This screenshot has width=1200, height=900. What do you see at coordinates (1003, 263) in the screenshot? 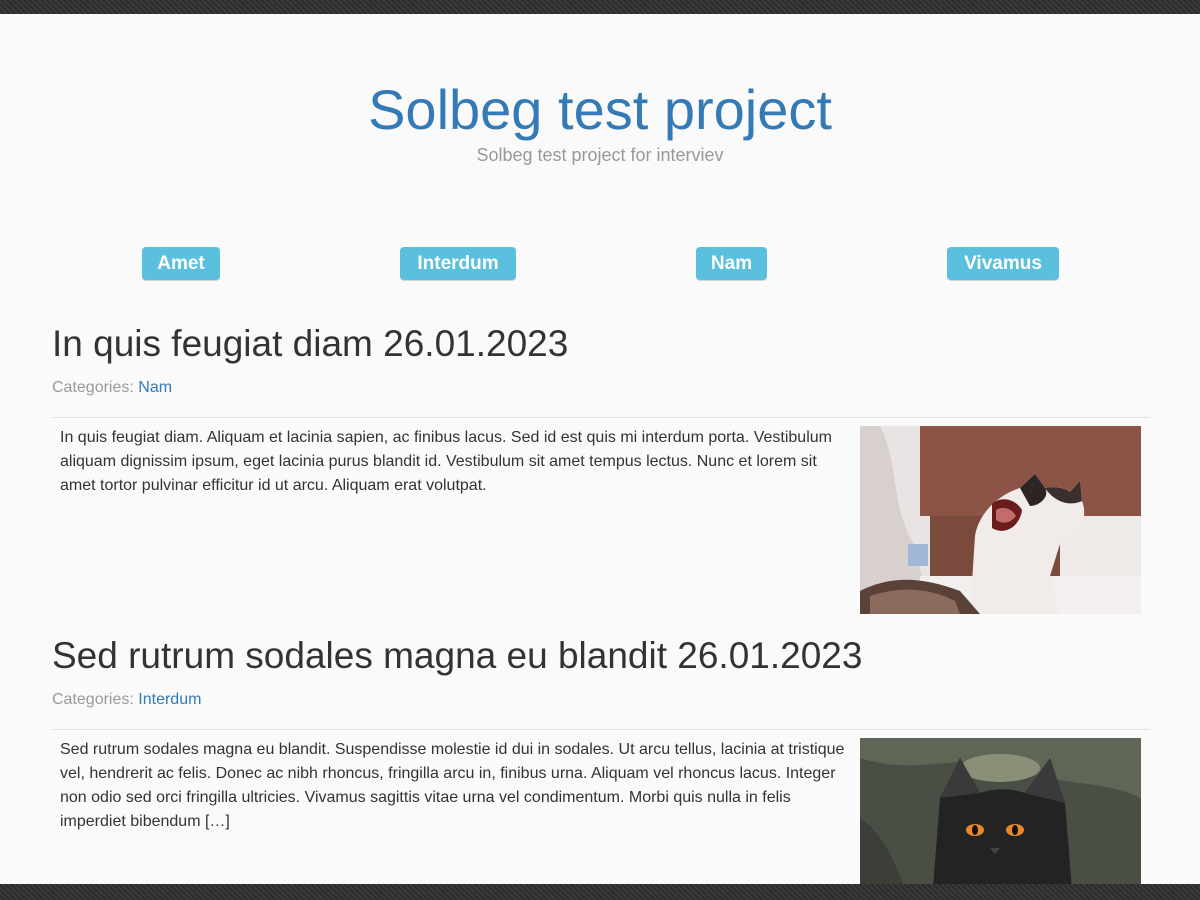
I see `nav-button-vivamus: Vivamus` at bounding box center [1003, 263].